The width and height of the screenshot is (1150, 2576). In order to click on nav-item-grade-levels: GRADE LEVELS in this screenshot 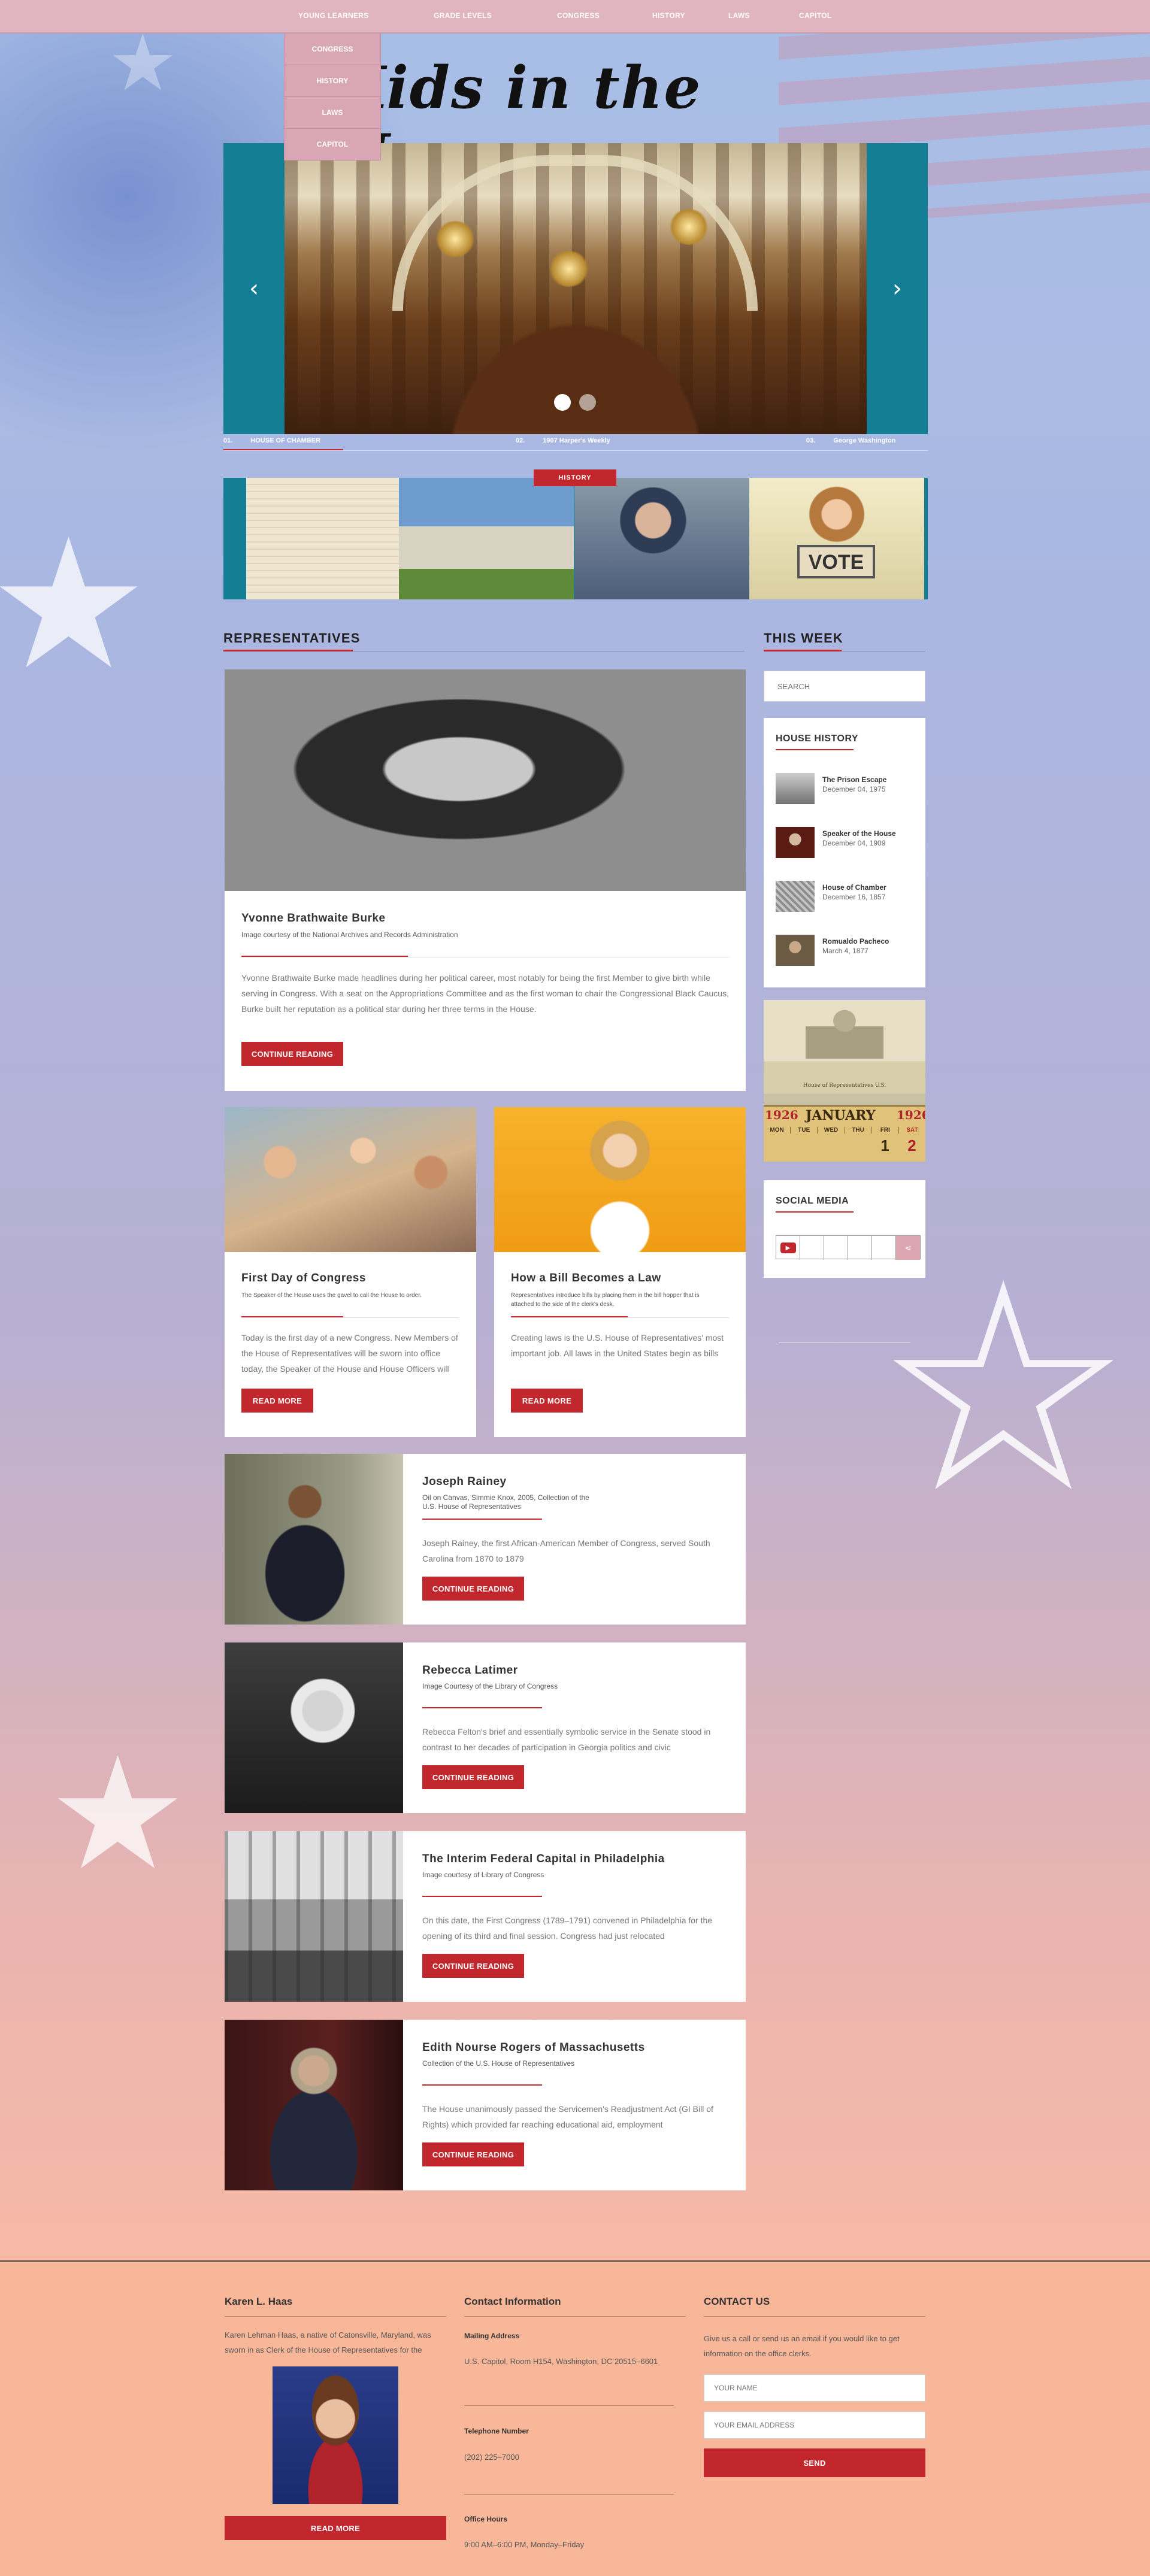, I will do `click(463, 15)`.